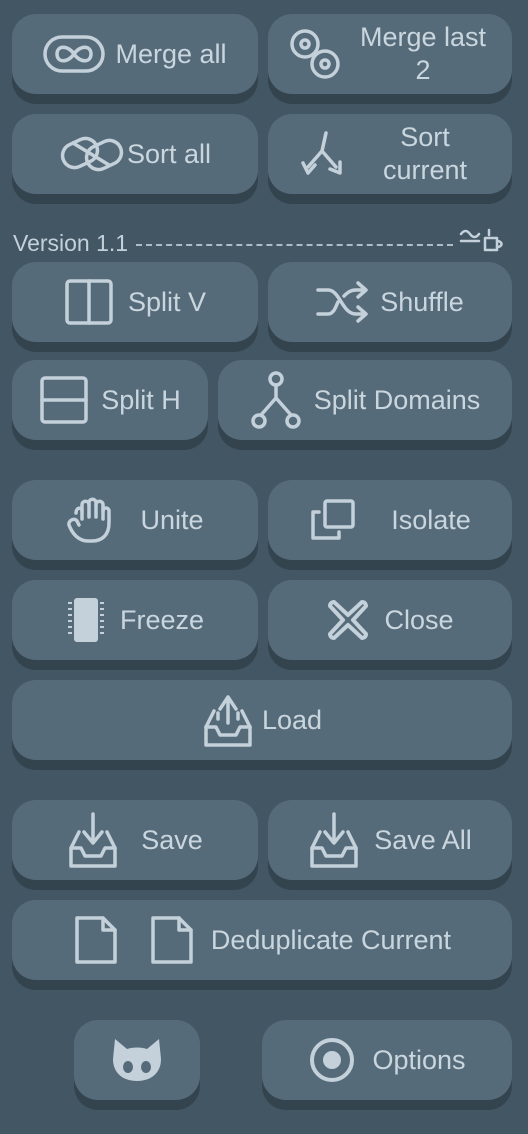  Describe the element at coordinates (343, 302) in the screenshot. I see `shuffle-icon` at that location.